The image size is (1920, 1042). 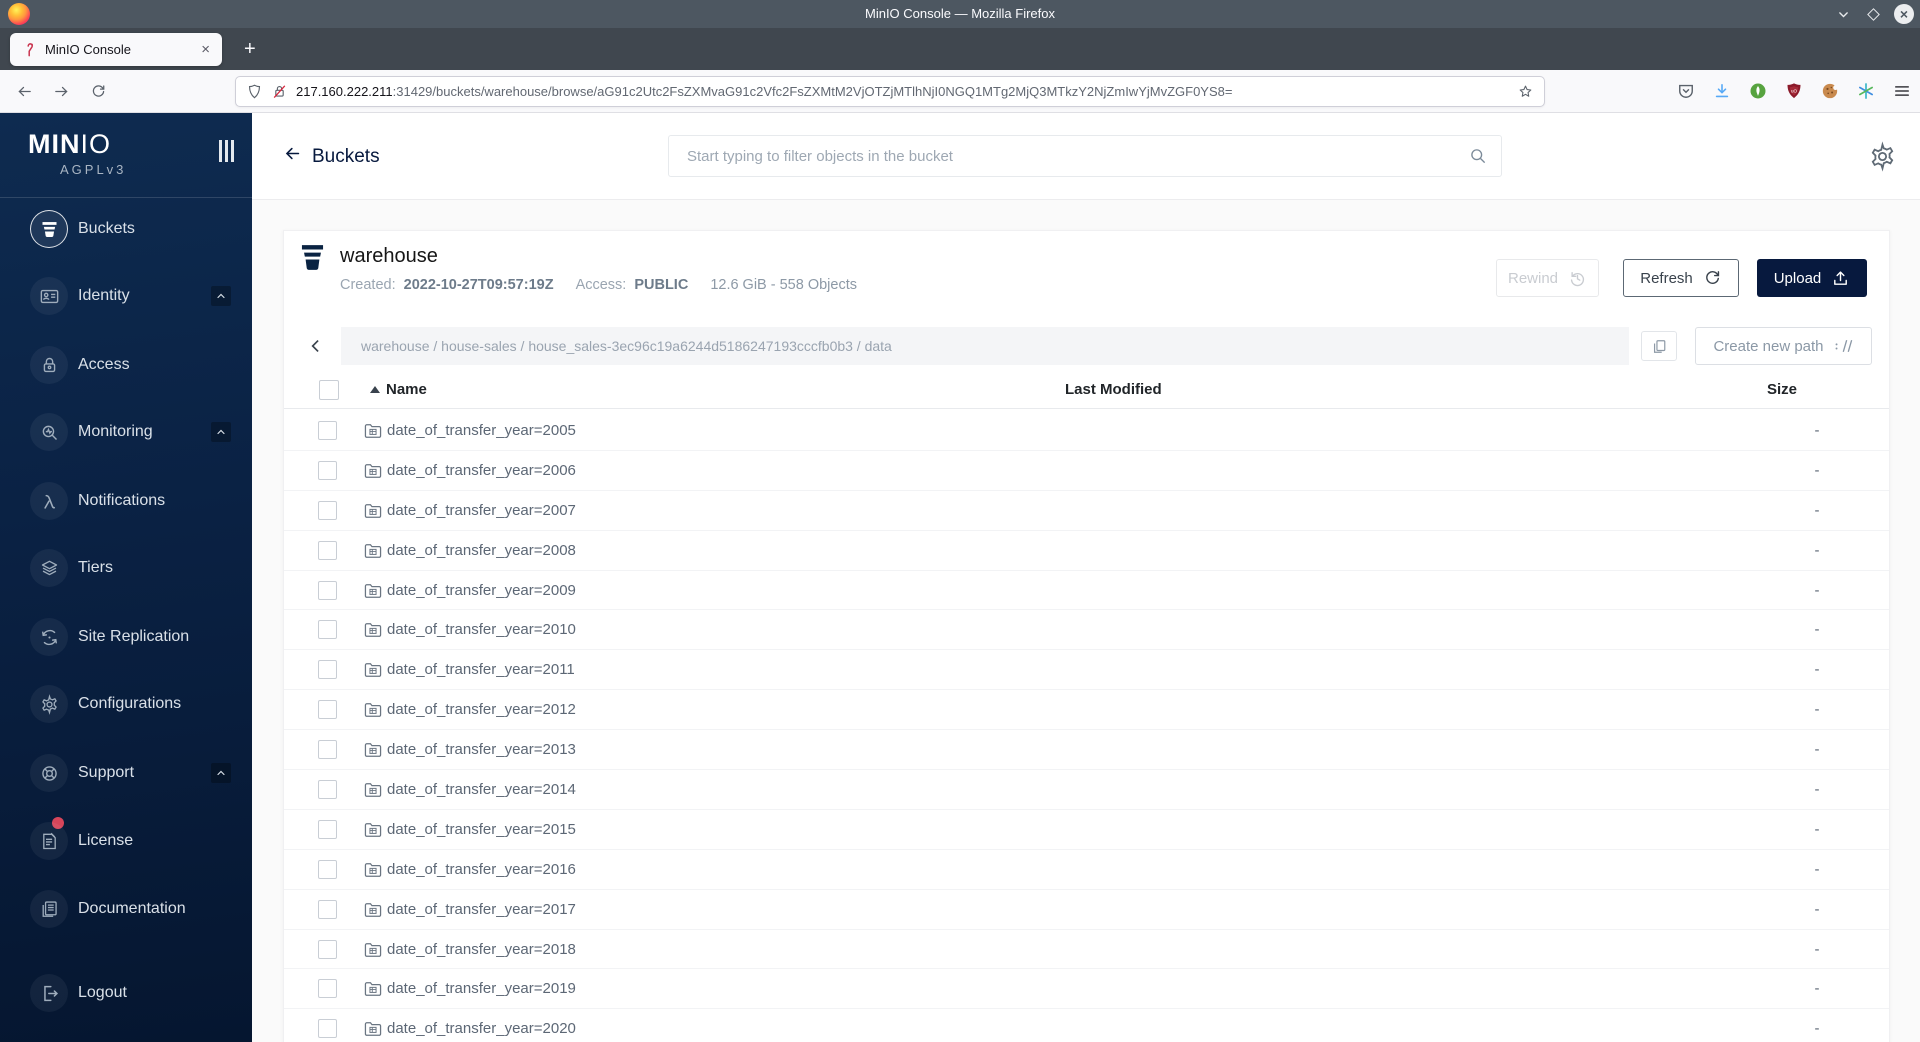 I want to click on sidebar-item-site-replication: Site Replication, so click(x=126, y=637).